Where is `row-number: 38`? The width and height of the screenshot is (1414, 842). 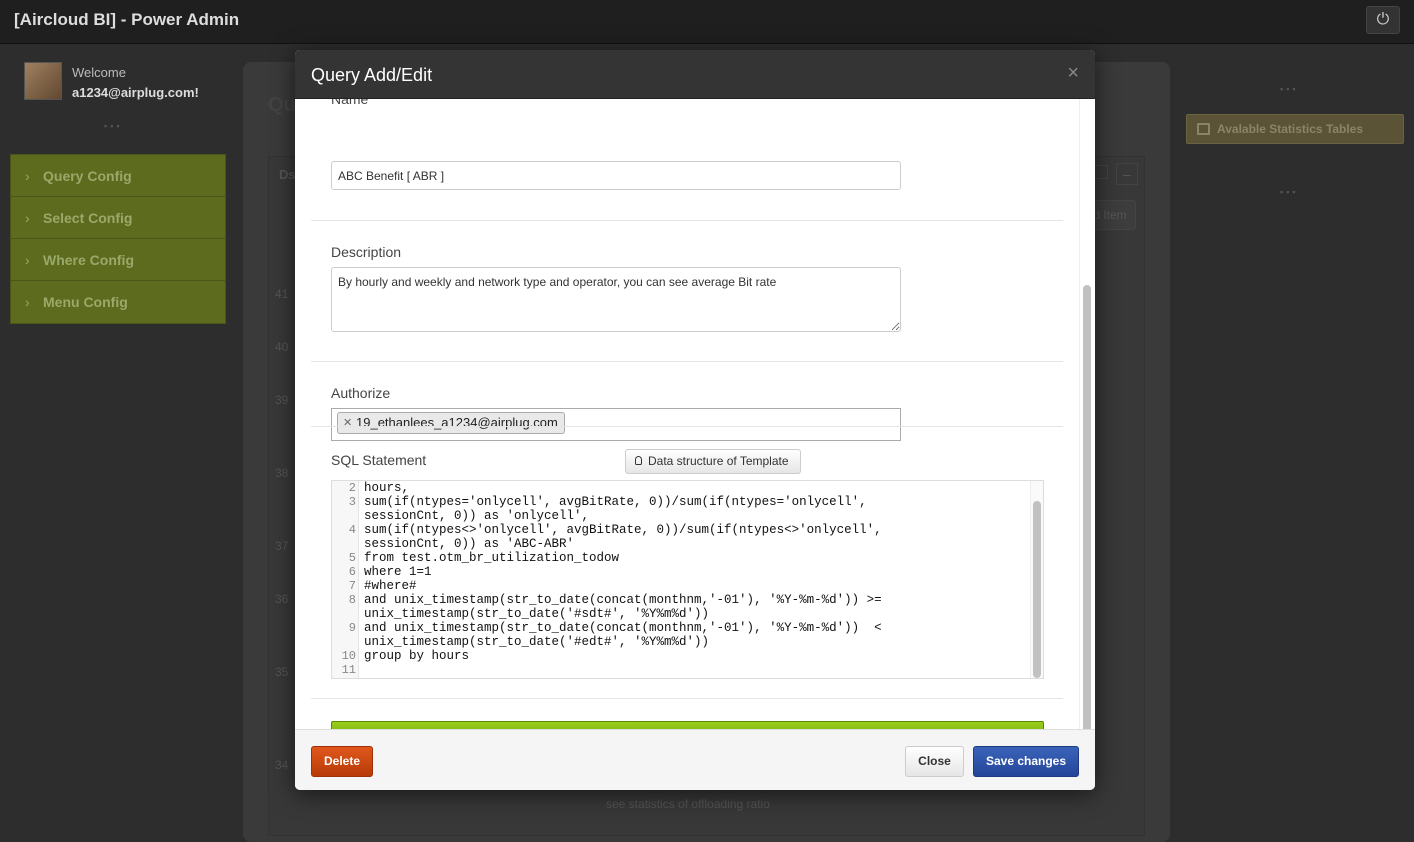 row-number: 38 is located at coordinates (282, 473).